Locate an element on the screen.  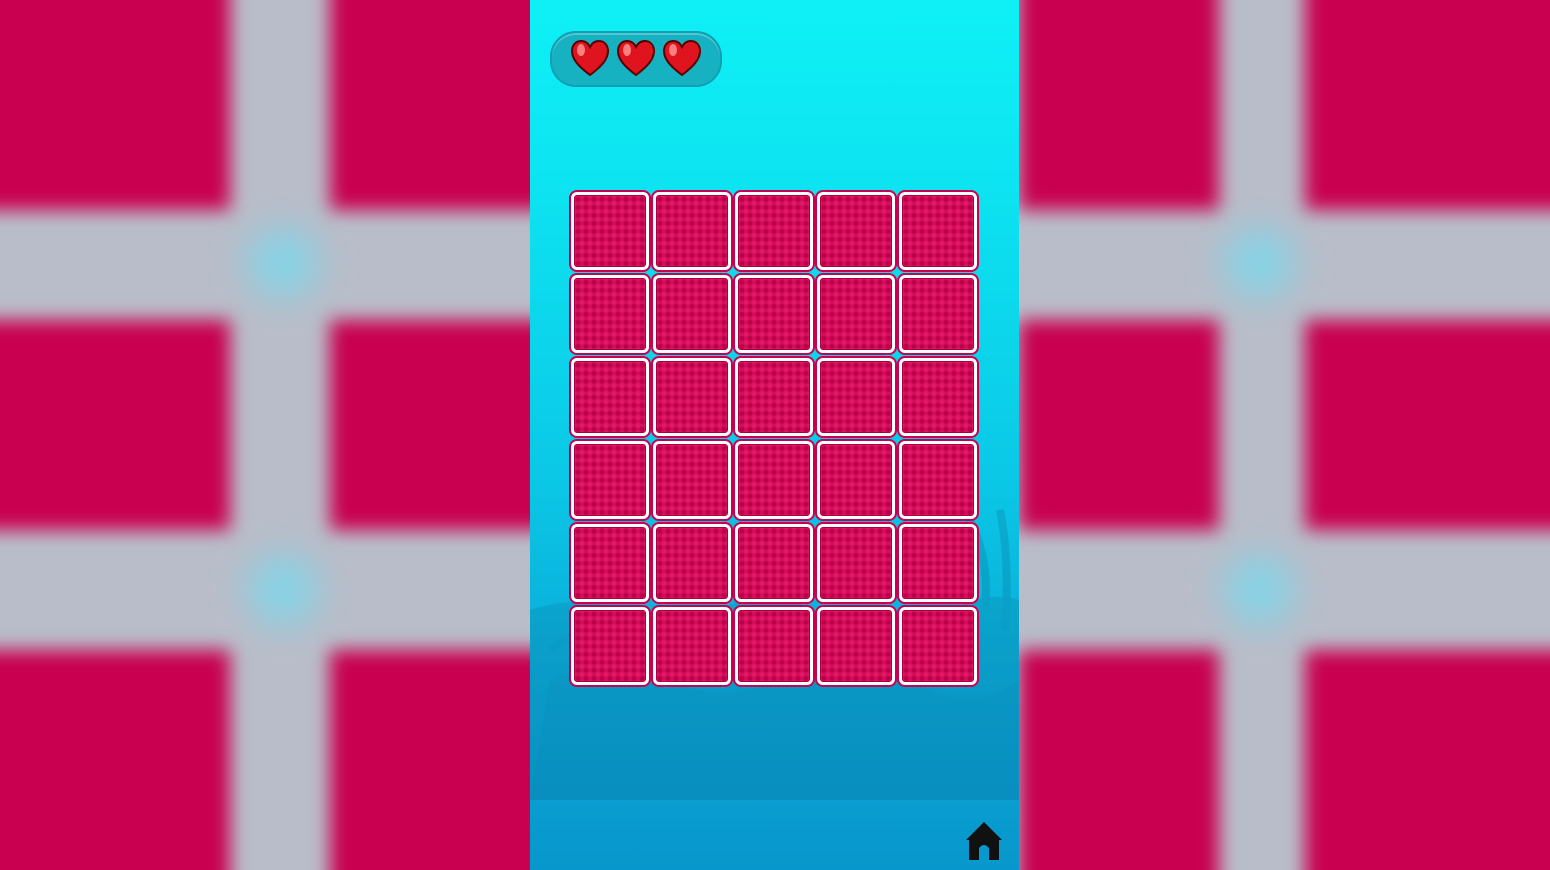
card-grid is located at coordinates (774, 438).